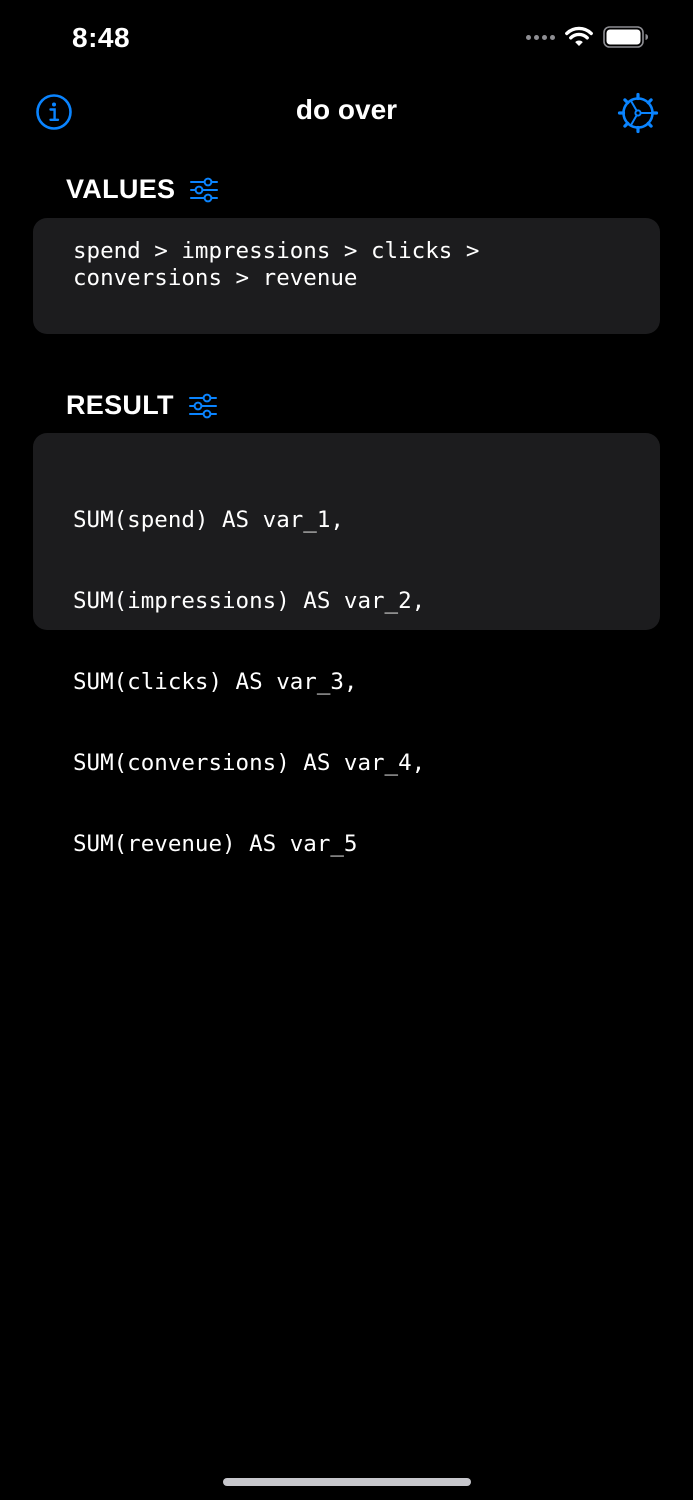  I want to click on cellular-signal-icon, so click(540, 37).